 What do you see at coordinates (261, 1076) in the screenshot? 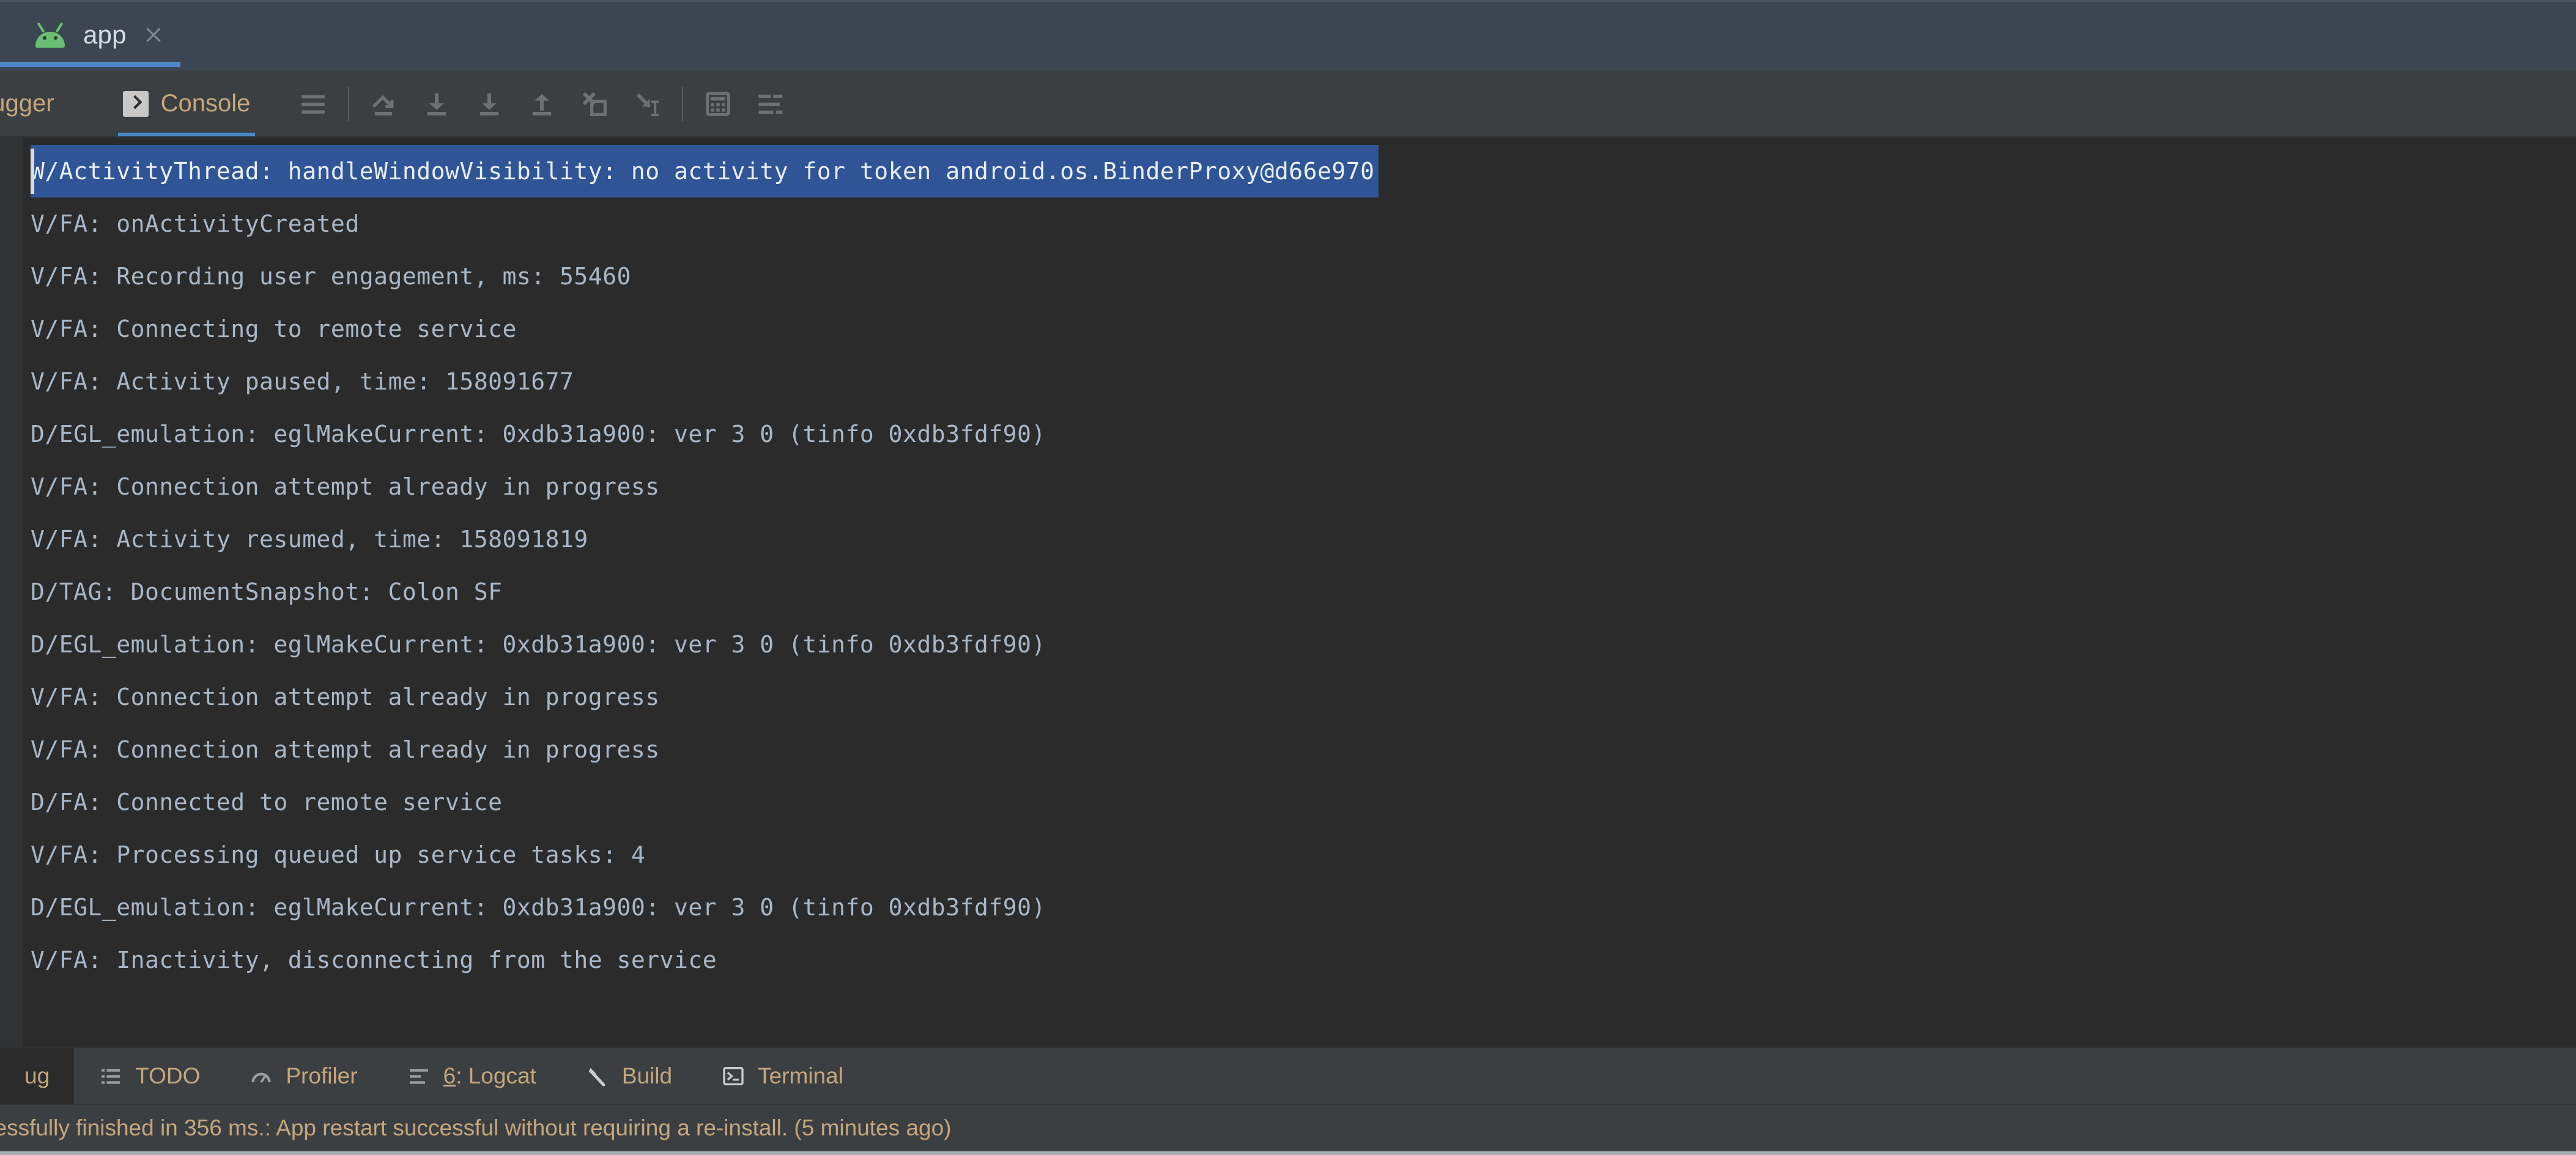
I see `profiler-icon` at bounding box center [261, 1076].